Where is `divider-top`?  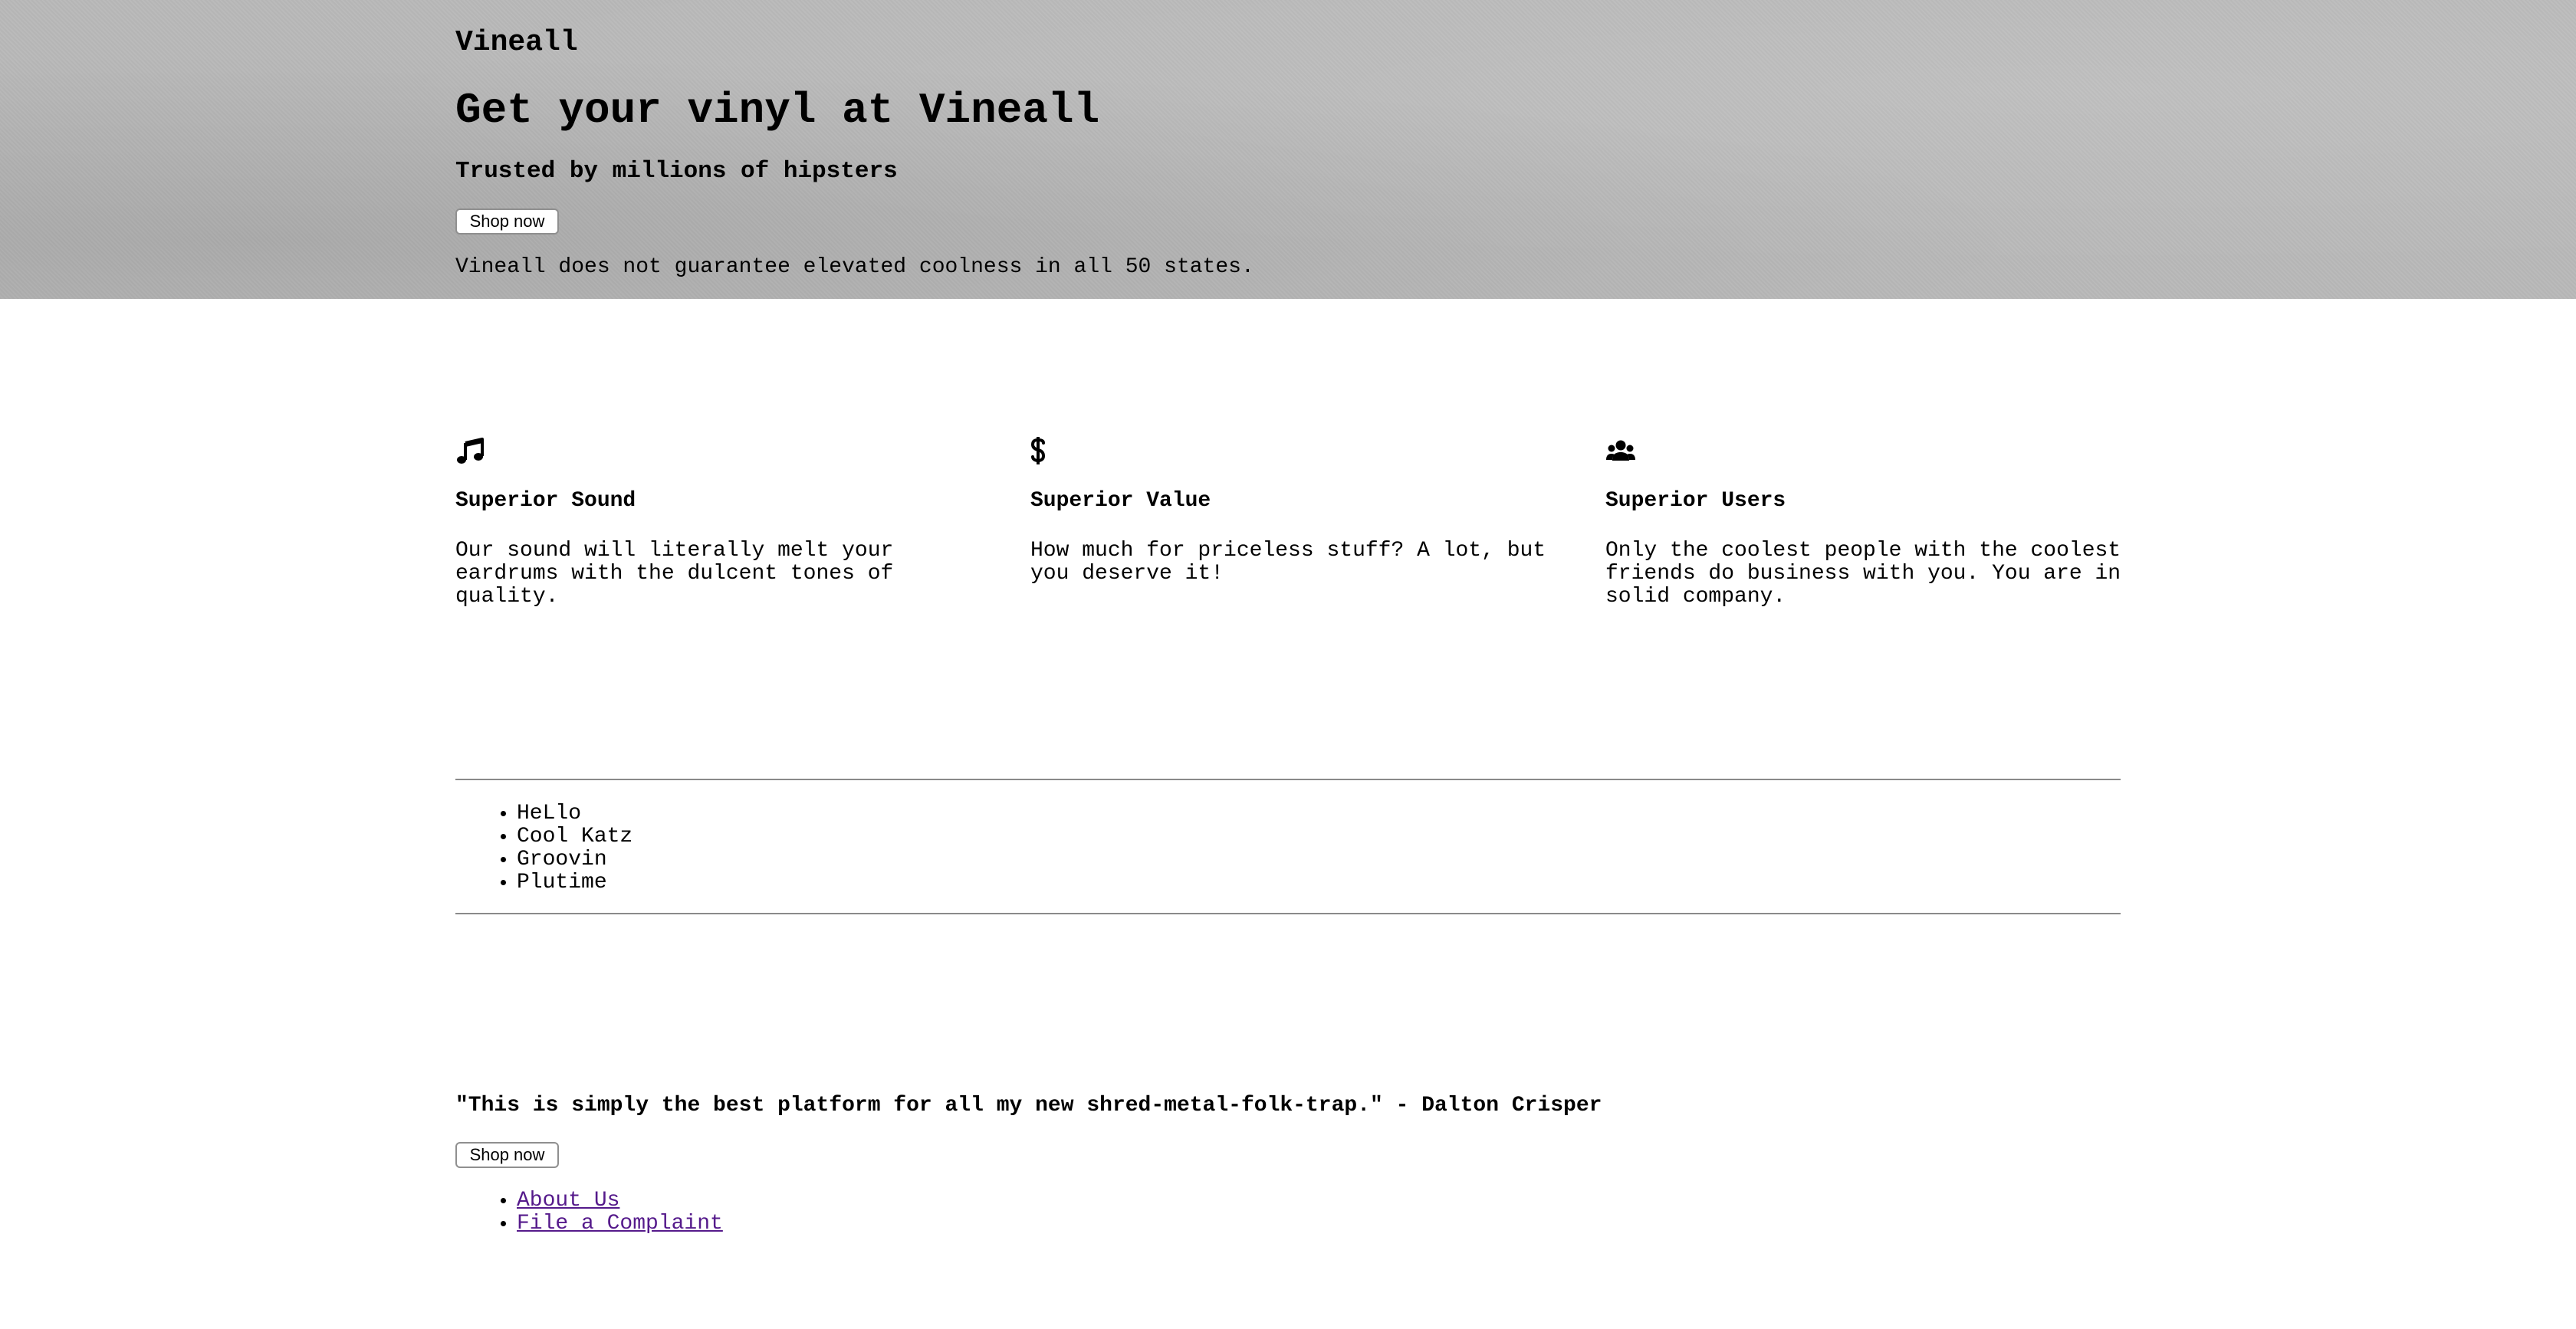
divider-top is located at coordinates (1288, 779).